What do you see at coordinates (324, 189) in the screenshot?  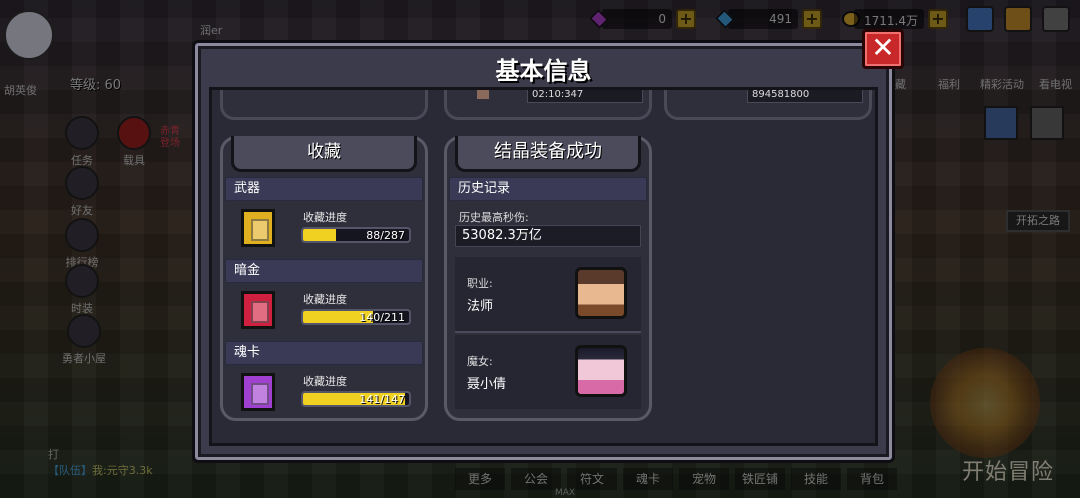 I see `section-weapons: 武器` at bounding box center [324, 189].